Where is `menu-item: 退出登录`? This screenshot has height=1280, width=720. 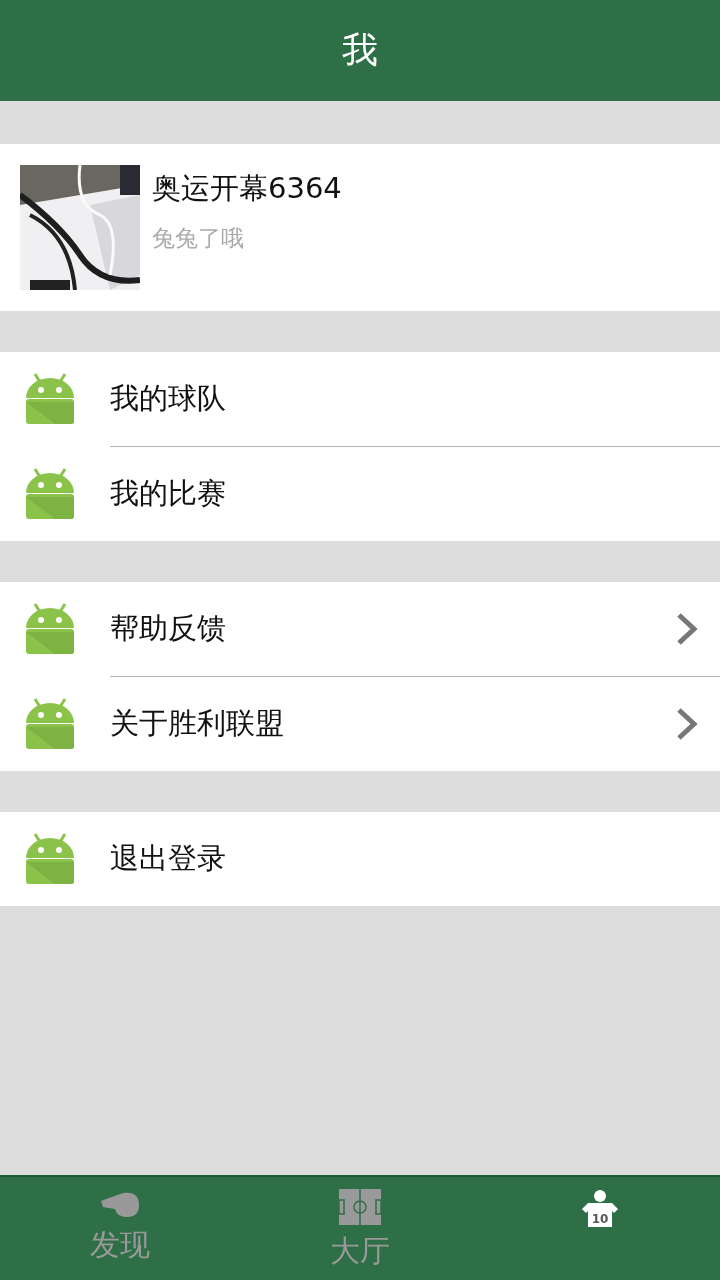
menu-item: 退出登录 is located at coordinates (360, 859).